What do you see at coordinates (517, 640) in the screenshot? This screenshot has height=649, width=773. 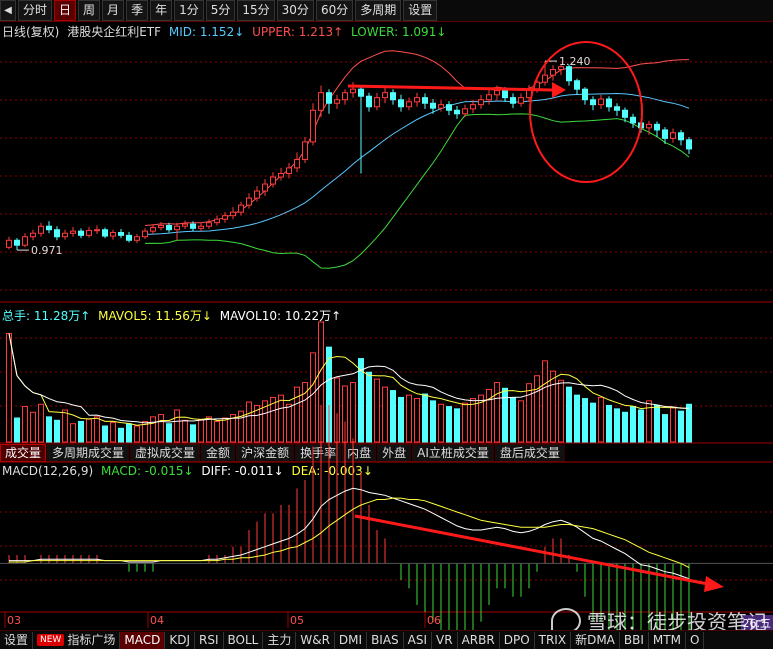 I see `indicator-tab-13: DPO` at bounding box center [517, 640].